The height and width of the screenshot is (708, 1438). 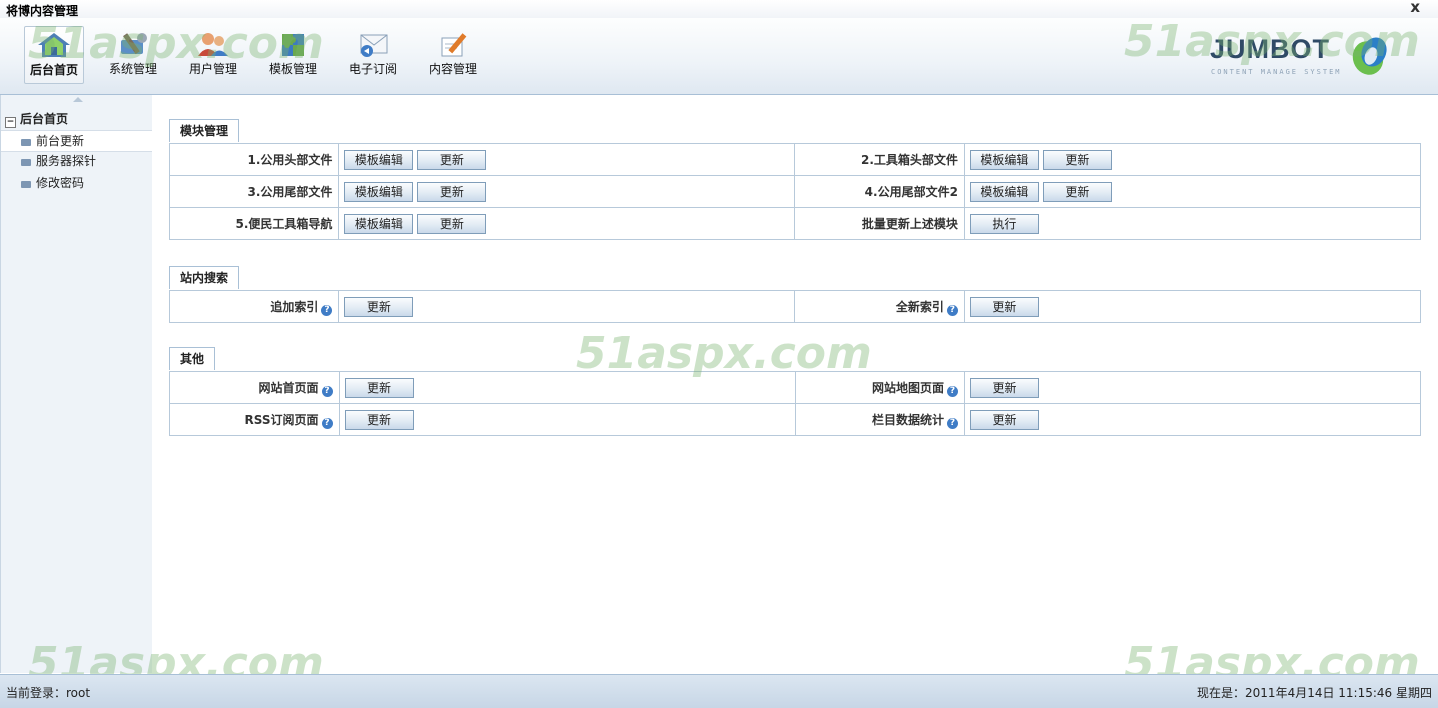 What do you see at coordinates (1276, 72) in the screenshot?
I see `logo-tagline: CONTENT MANAGE SYSTEM` at bounding box center [1276, 72].